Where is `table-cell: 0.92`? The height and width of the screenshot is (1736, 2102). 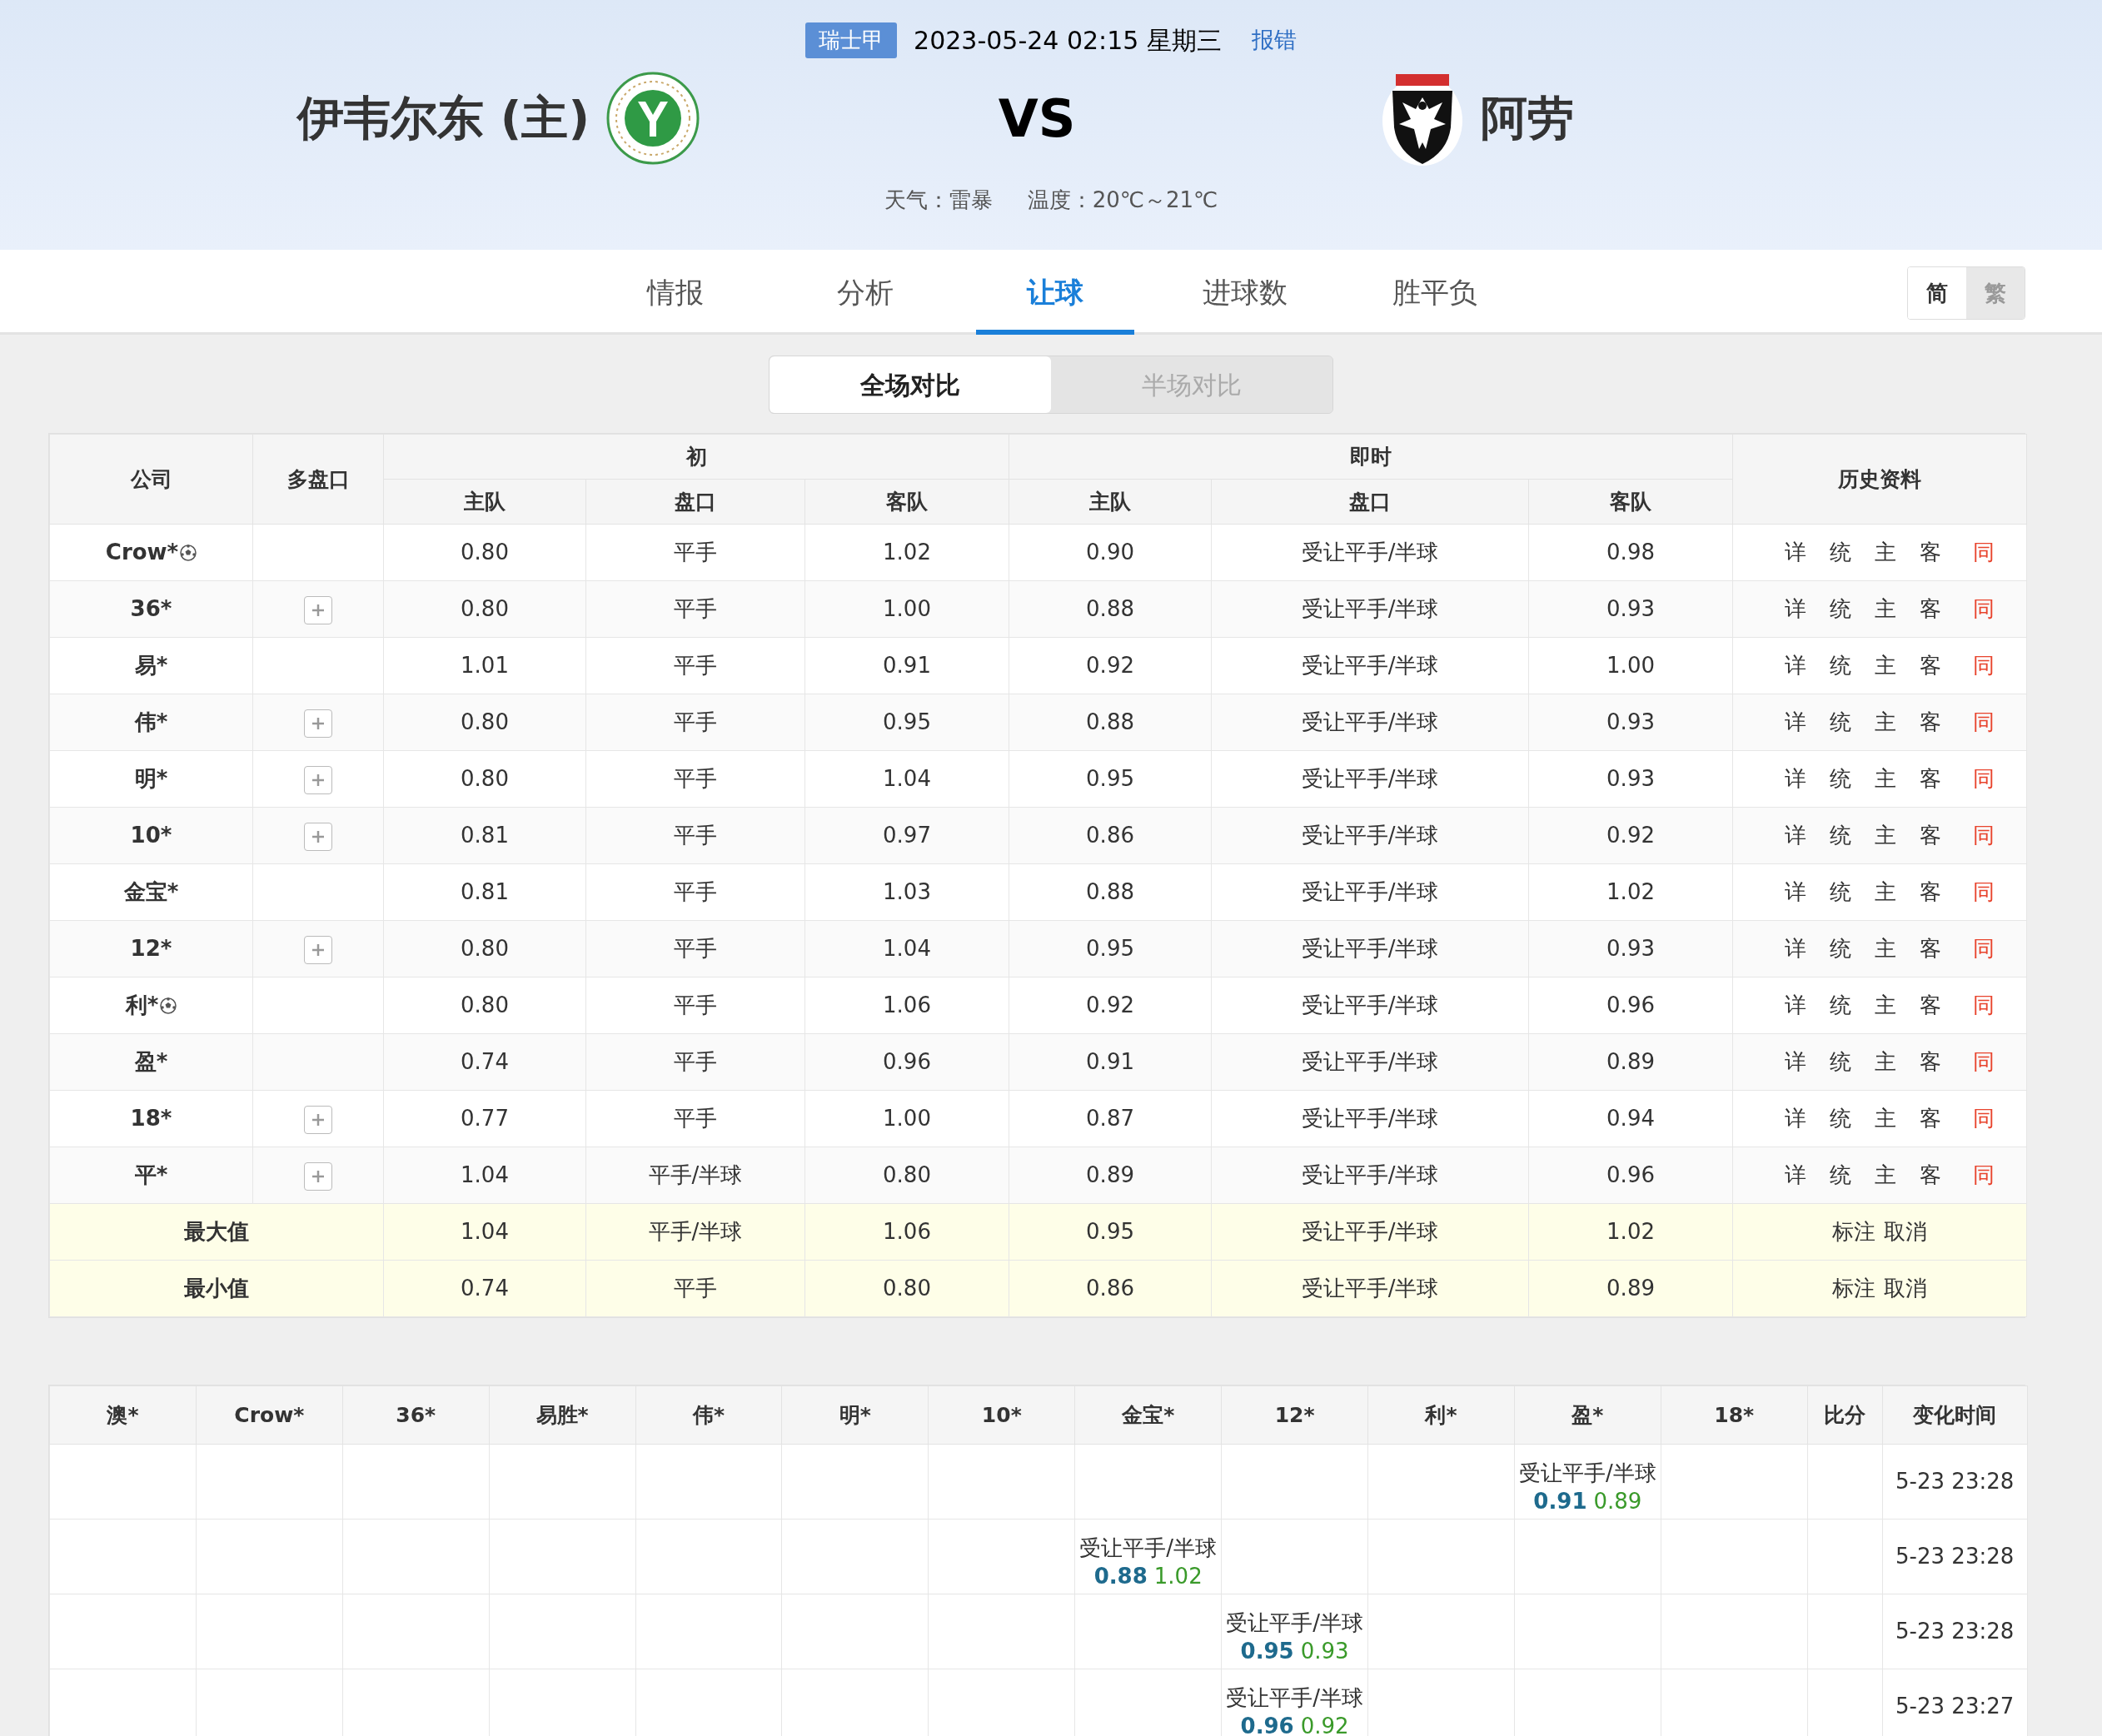 table-cell: 0.92 is located at coordinates (1110, 665).